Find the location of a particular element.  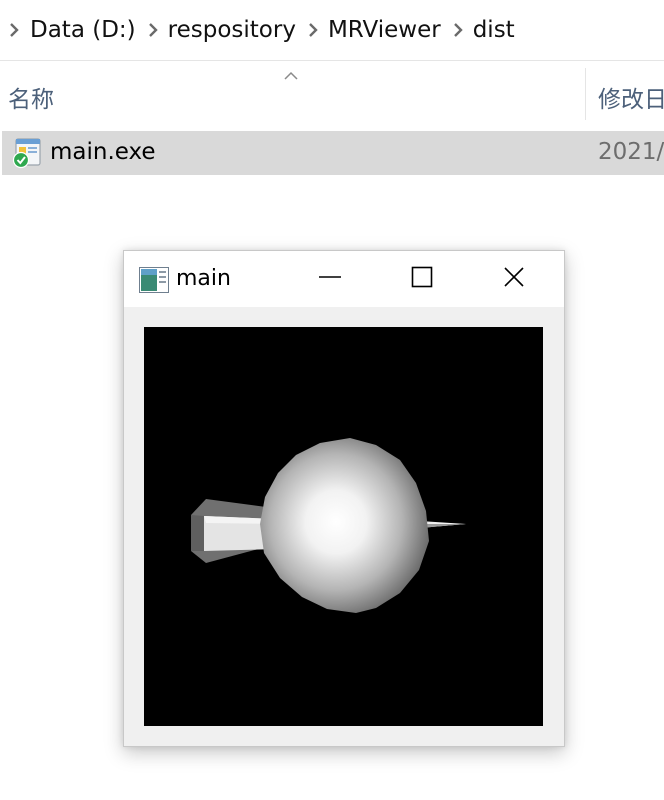

minimize-button is located at coordinates (330, 279).